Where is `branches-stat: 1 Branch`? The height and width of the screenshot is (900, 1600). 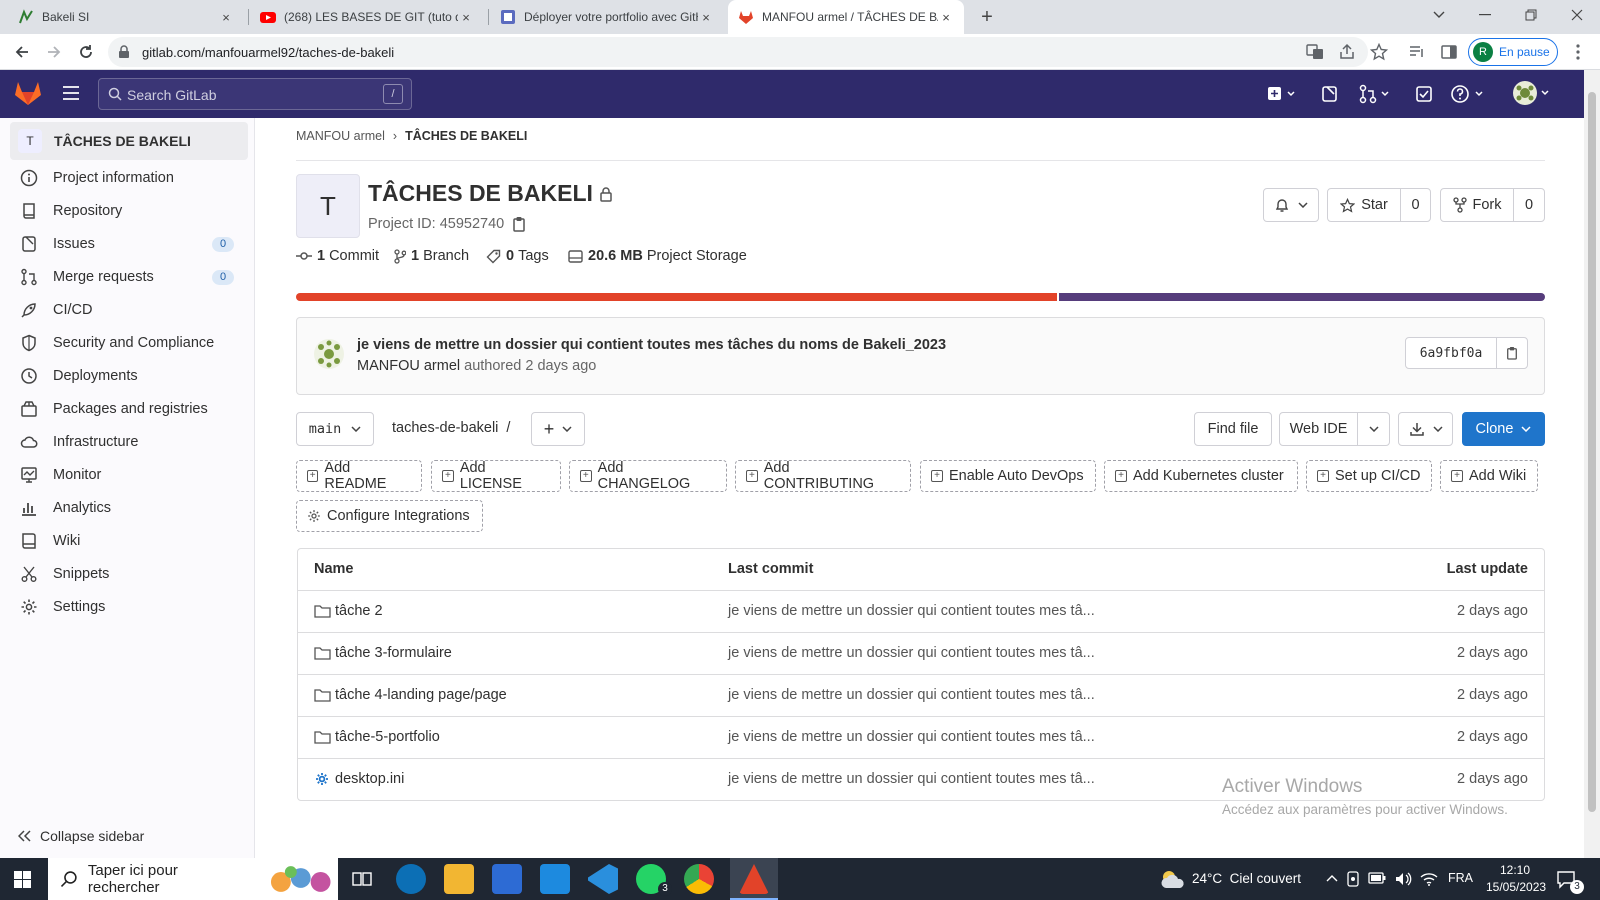 branches-stat: 1 Branch is located at coordinates (431, 256).